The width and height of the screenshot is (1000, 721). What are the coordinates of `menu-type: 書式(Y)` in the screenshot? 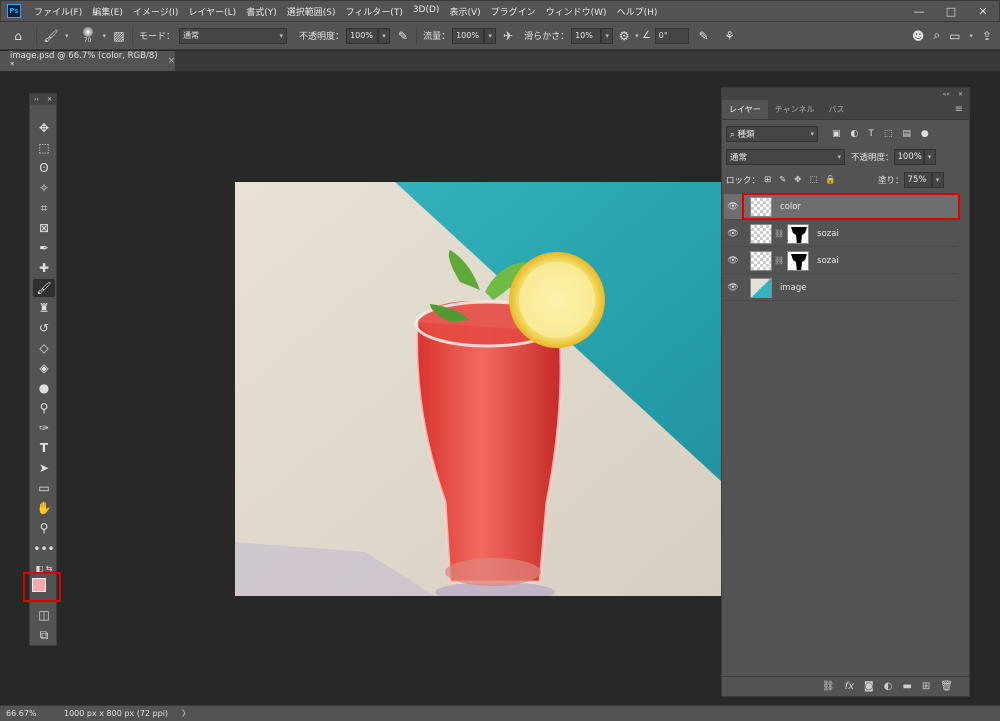 It's located at (261, 11).